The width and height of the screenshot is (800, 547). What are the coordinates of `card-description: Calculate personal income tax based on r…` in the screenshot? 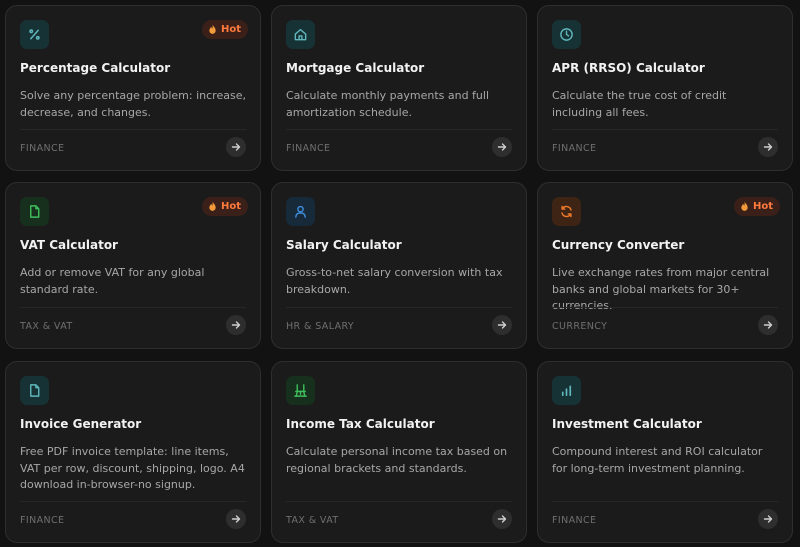 It's located at (397, 460).